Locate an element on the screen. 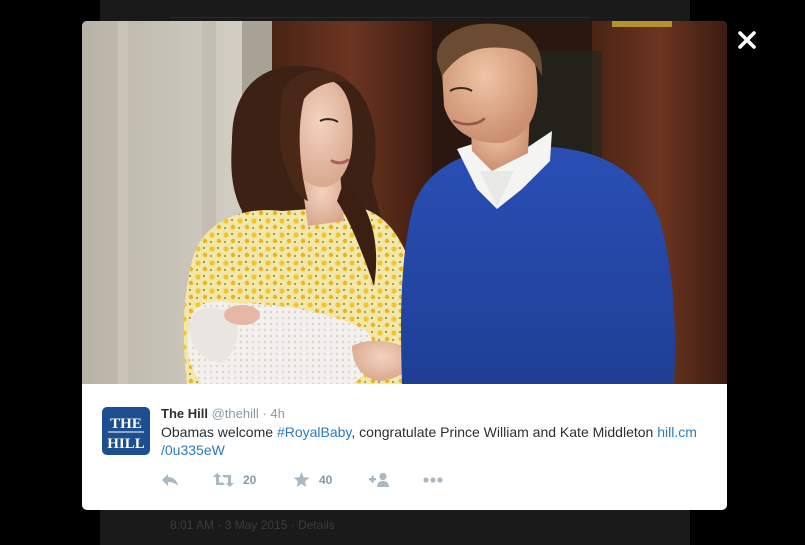  tweet-text-before: Obamas welcome is located at coordinates (219, 432).